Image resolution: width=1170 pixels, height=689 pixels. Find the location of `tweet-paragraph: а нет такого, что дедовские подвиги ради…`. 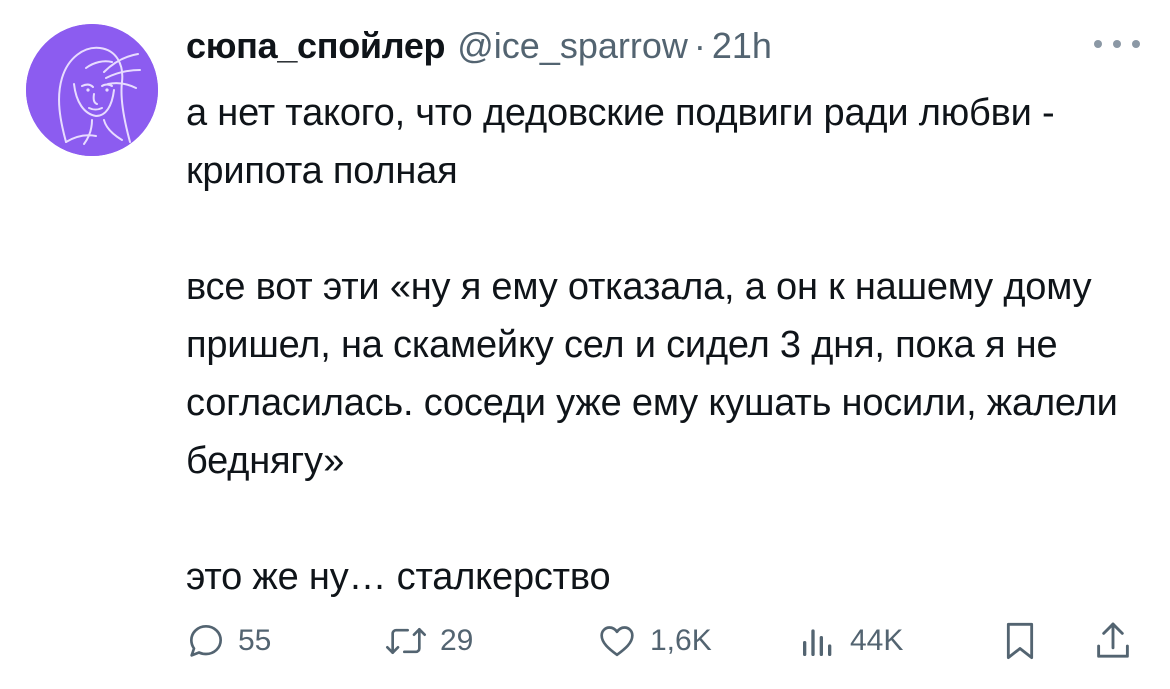

tweet-paragraph: а нет такого, что дедовские подвиги ради… is located at coordinates (620, 142).